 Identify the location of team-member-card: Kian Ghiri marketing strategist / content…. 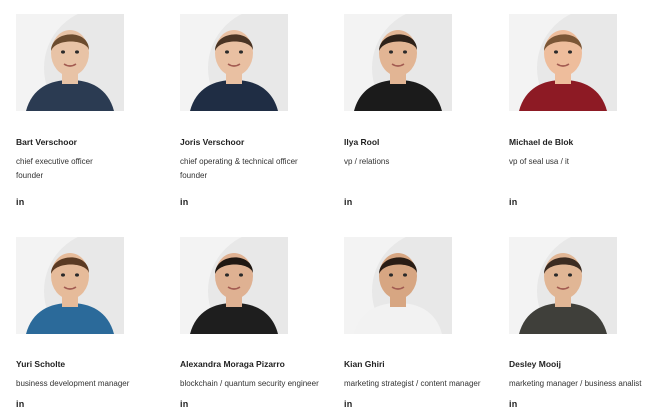
(419, 327).